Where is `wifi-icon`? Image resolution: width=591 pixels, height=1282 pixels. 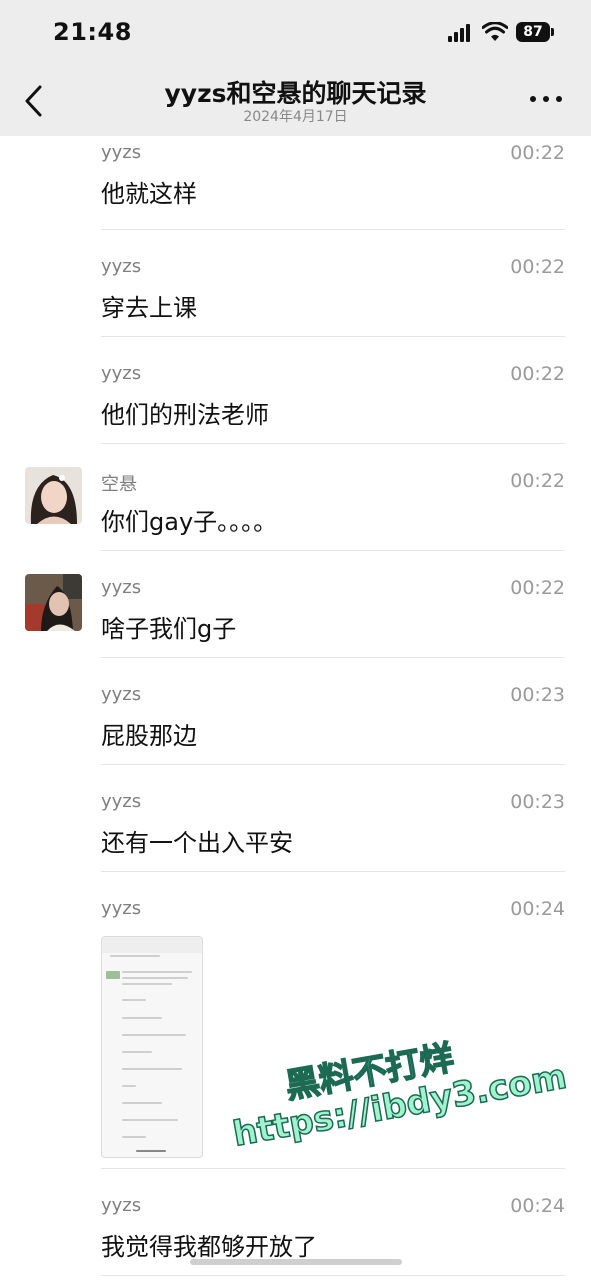 wifi-icon is located at coordinates (495, 31).